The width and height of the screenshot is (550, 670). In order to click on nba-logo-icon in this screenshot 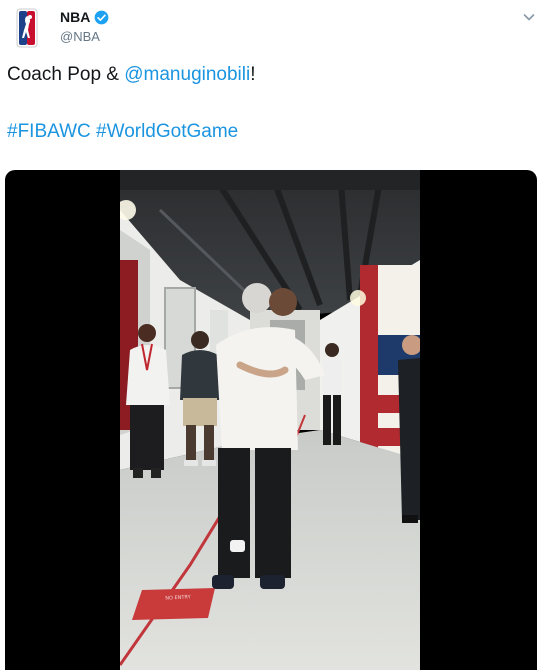, I will do `click(27, 28)`.